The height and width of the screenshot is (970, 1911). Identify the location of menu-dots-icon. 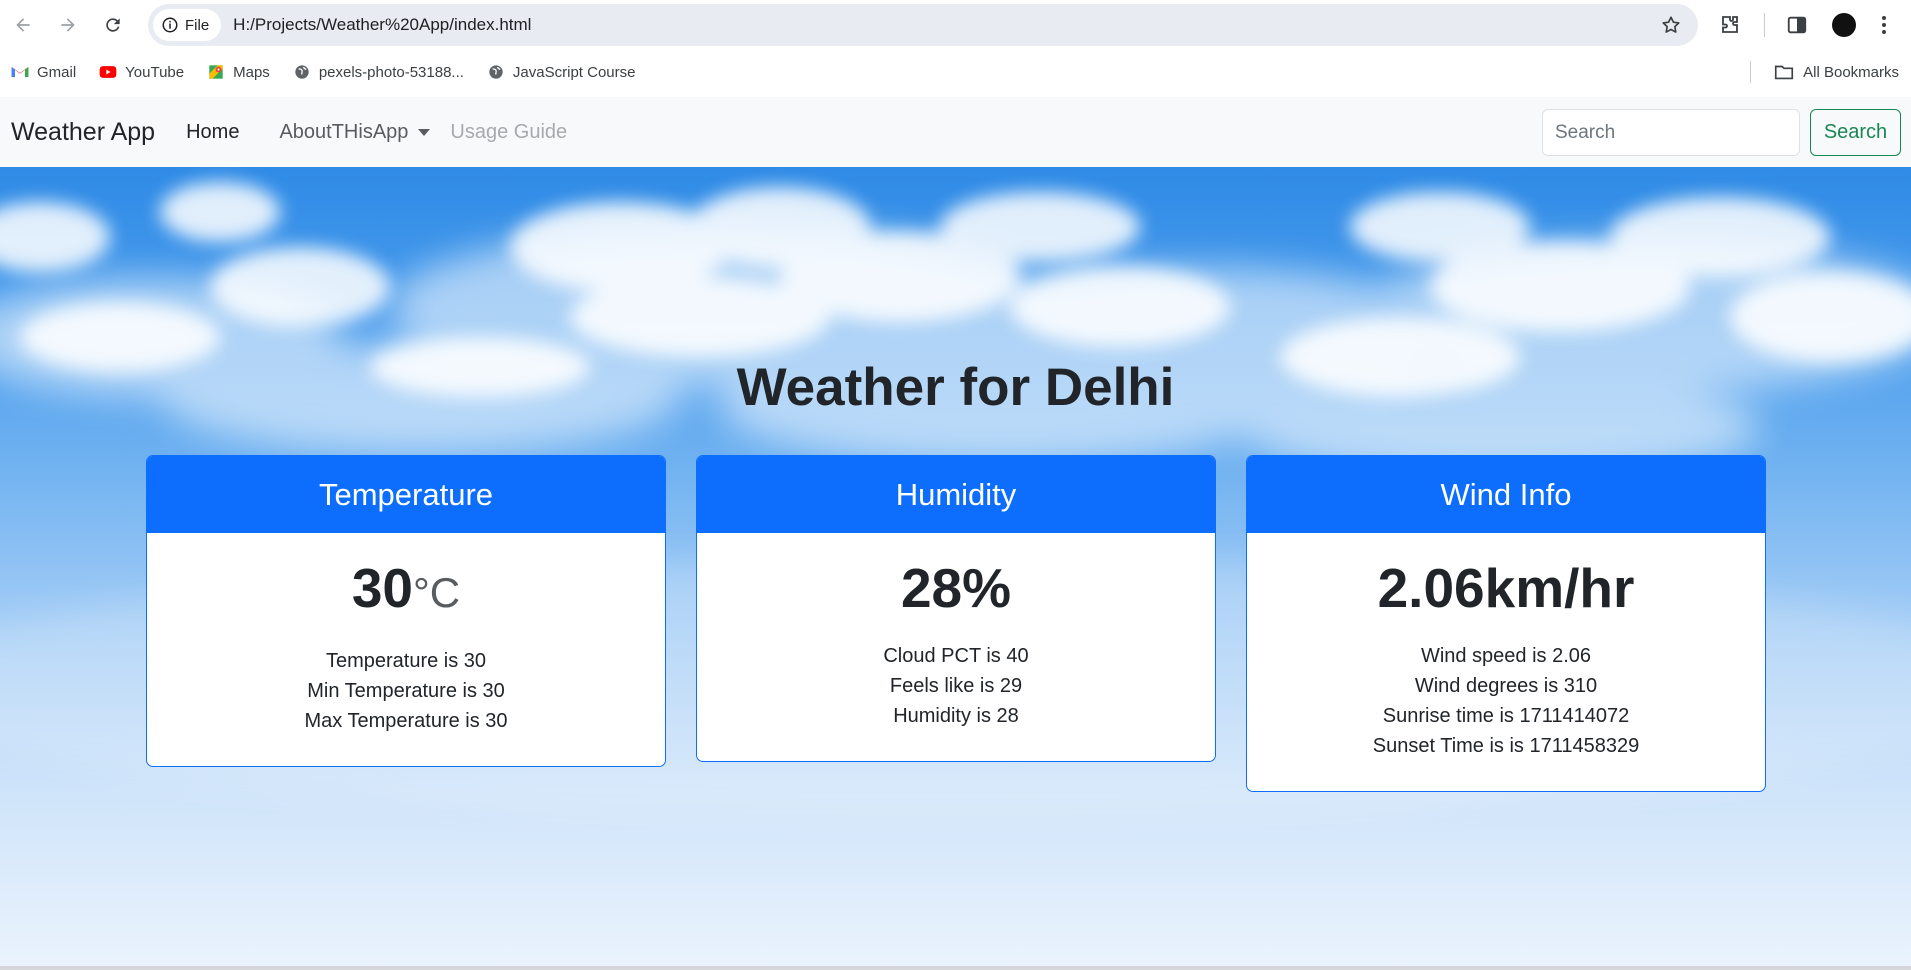
(1884, 25).